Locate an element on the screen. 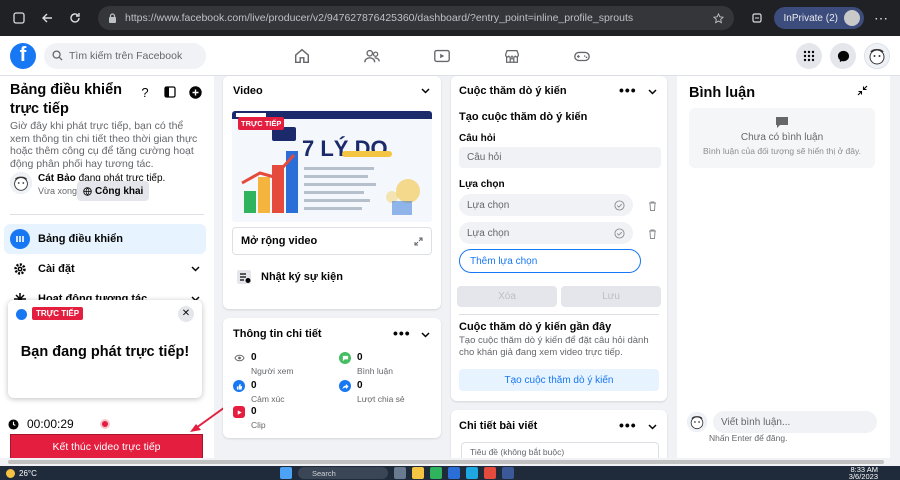 The image size is (900, 480). horizontal-scrollbar is located at coordinates (450, 462).